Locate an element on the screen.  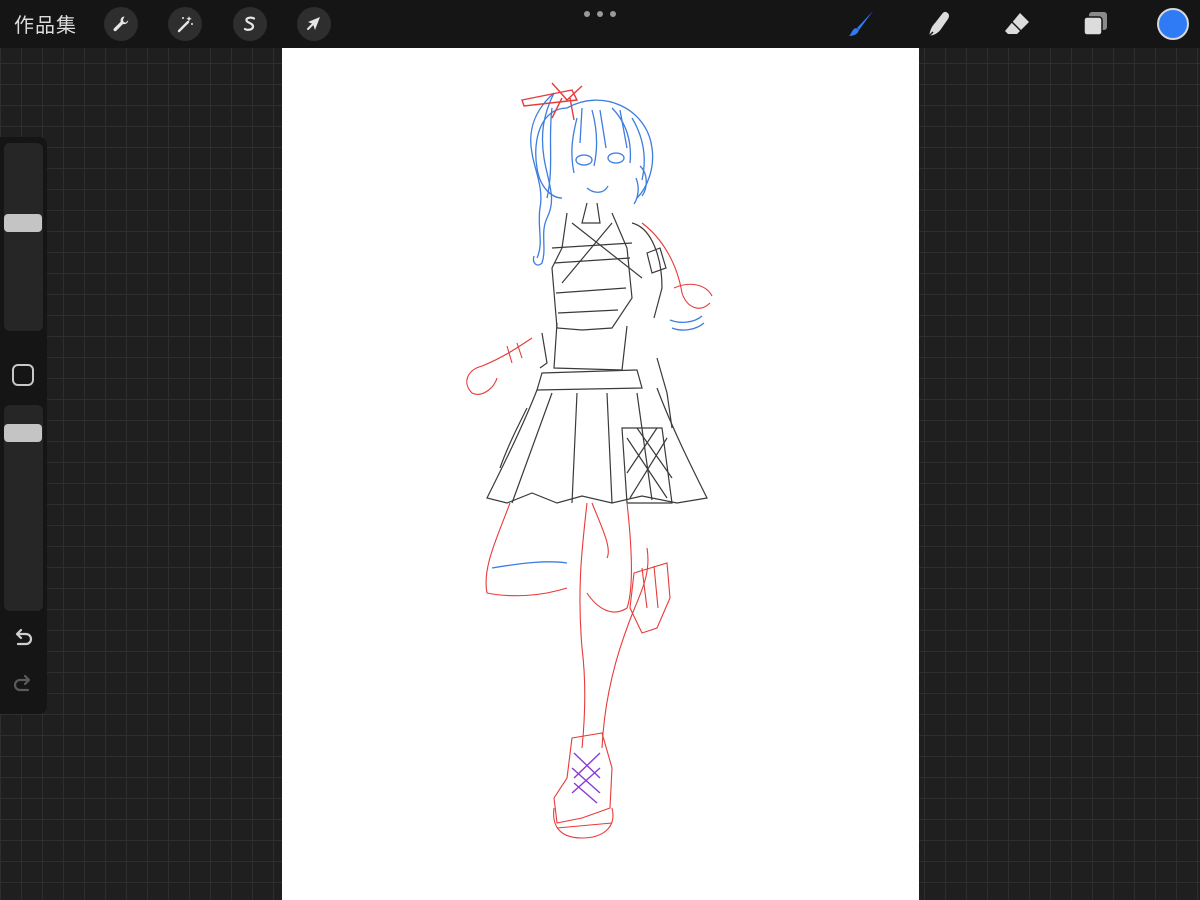
rough-body-sketch is located at coordinates (589, 530).